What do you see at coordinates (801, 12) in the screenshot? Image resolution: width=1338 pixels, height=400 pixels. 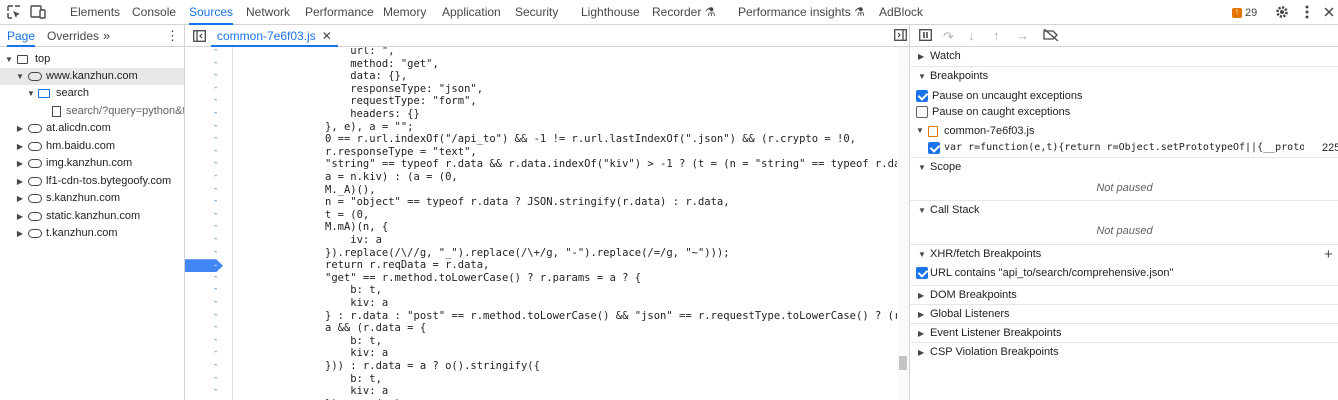 I see `tab-performance-insights: Performance insights ⚗` at bounding box center [801, 12].